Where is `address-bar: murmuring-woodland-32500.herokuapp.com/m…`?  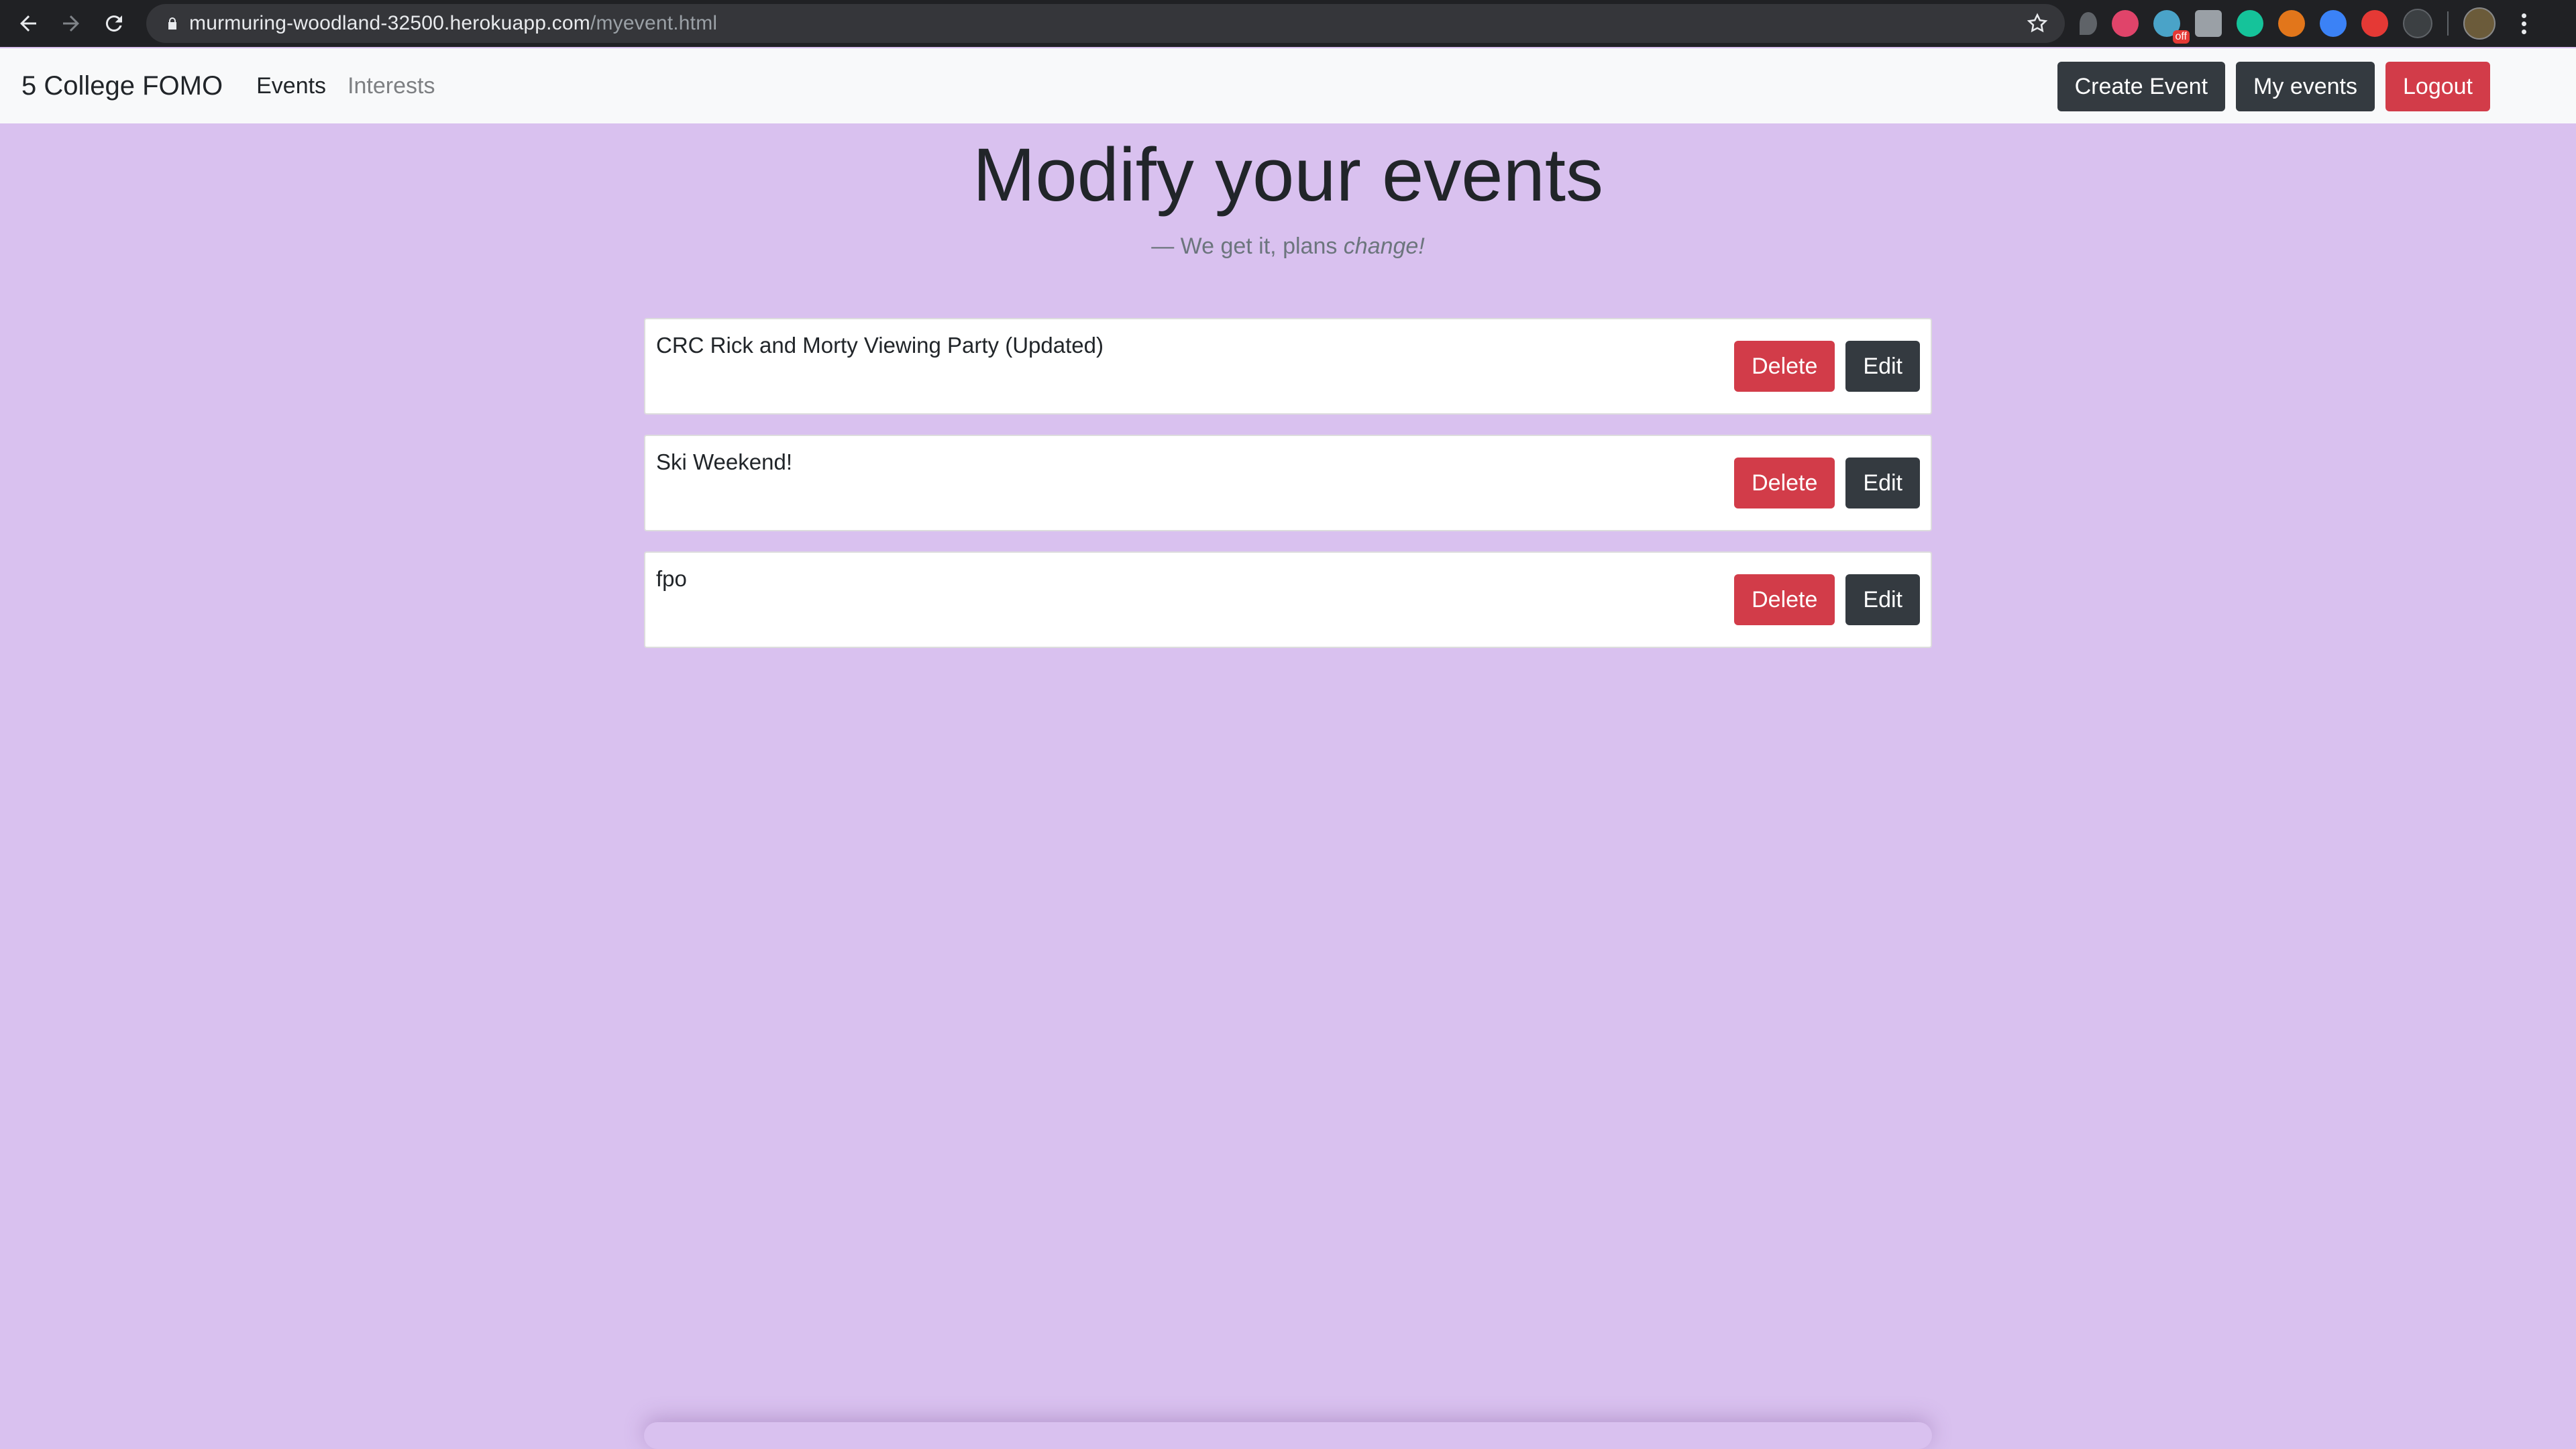
address-bar: murmuring-woodland-32500.herokuapp.com/m… is located at coordinates (1105, 23).